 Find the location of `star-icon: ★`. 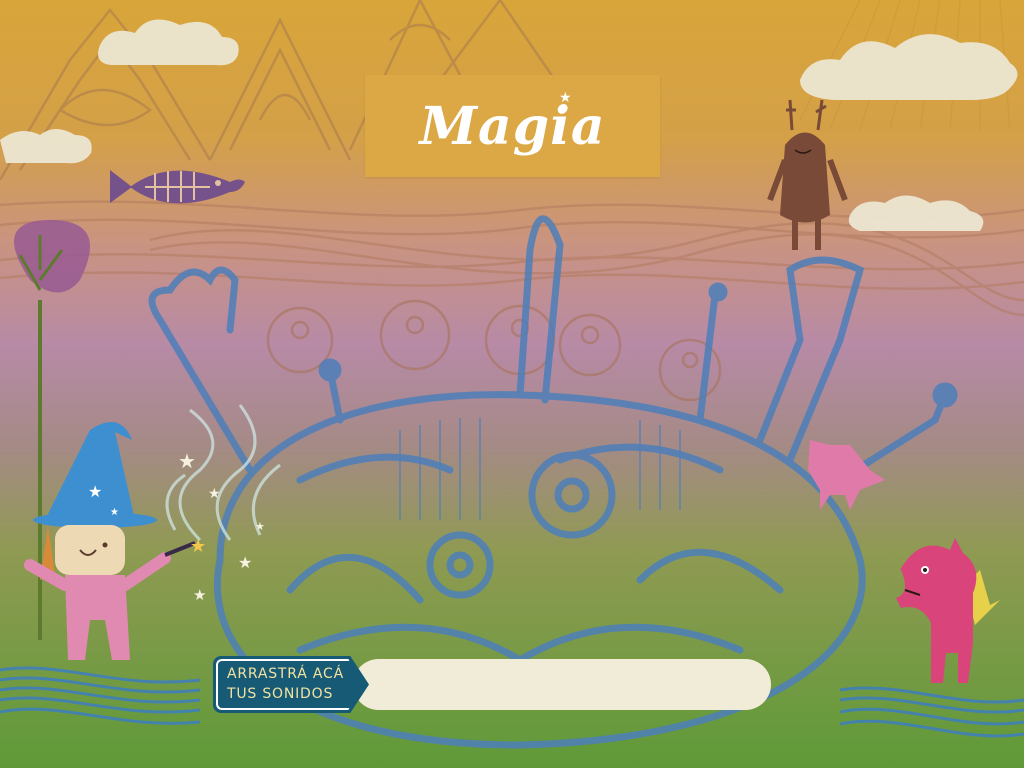

star-icon: ★ is located at coordinates (565, 98).